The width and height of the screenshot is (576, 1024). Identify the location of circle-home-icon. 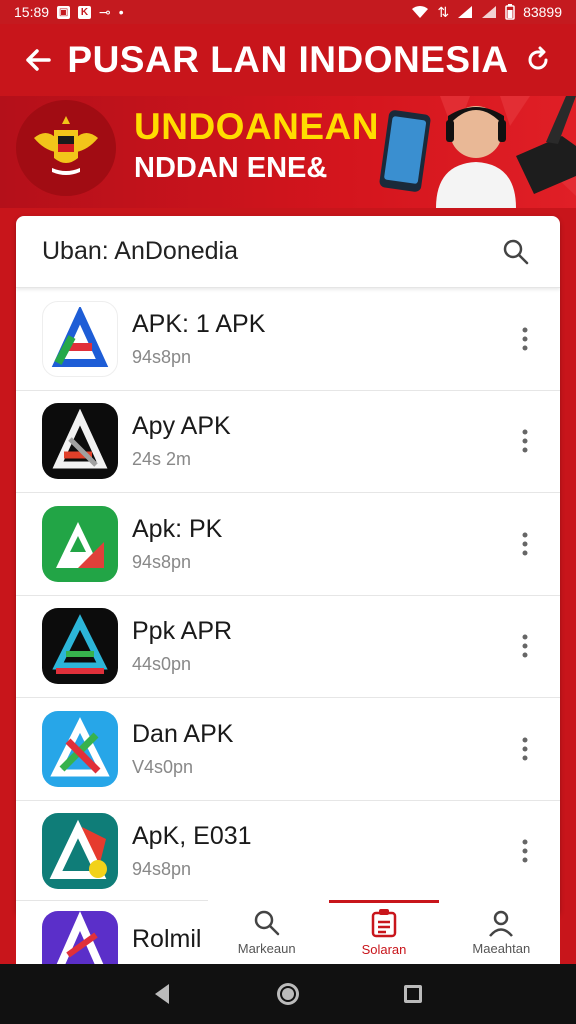
(287, 994).